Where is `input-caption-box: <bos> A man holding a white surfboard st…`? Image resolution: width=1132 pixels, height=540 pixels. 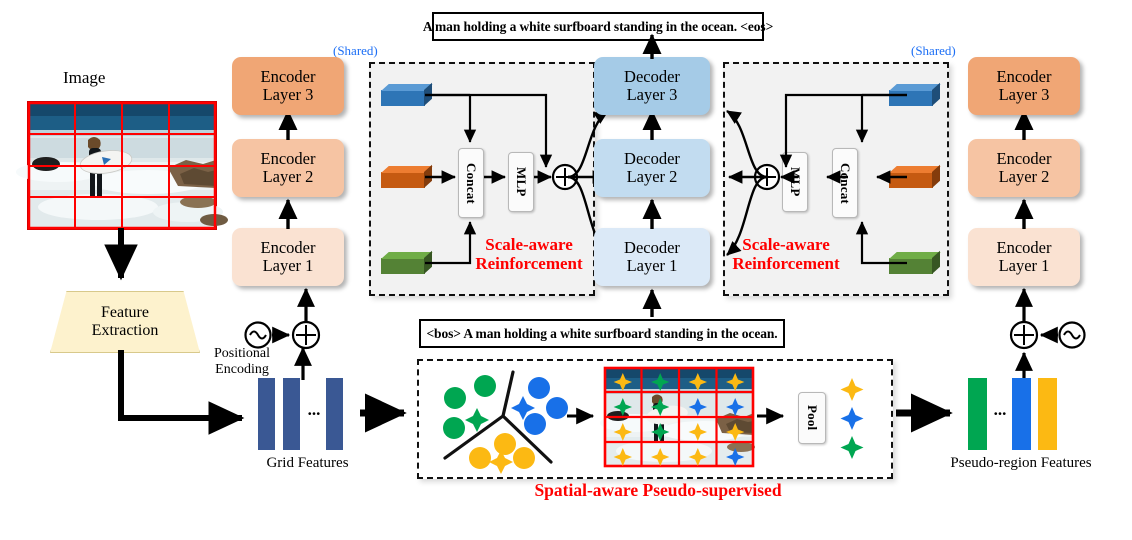 input-caption-box: <bos> A man holding a white surfboard st… is located at coordinates (602, 333).